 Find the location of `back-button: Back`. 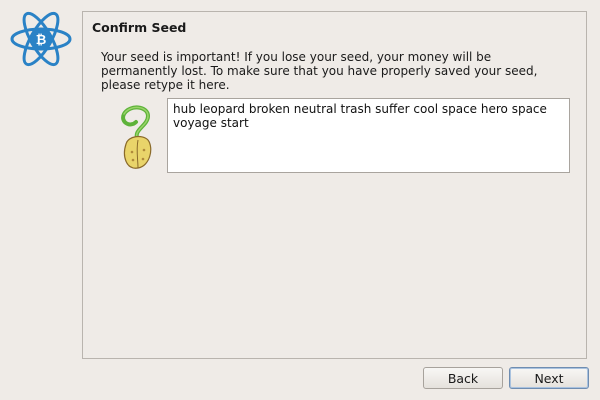

back-button: Back is located at coordinates (463, 378).